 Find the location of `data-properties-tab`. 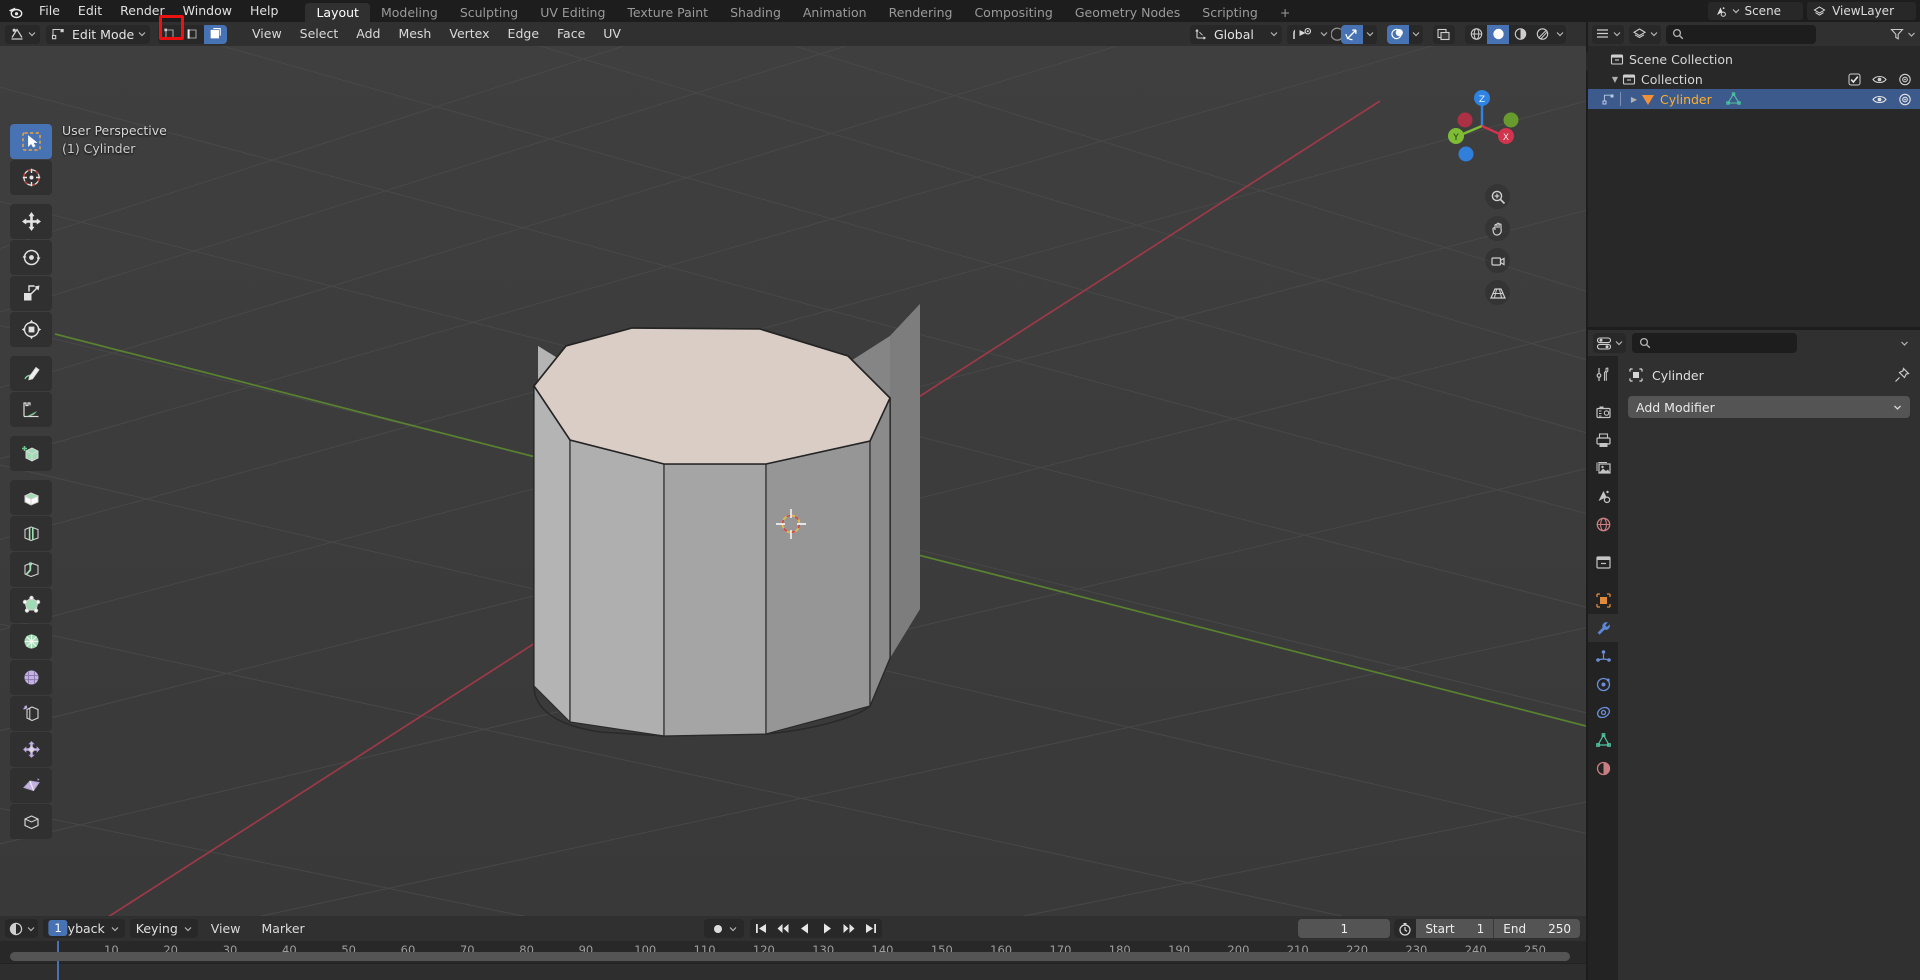

data-properties-tab is located at coordinates (1603, 740).